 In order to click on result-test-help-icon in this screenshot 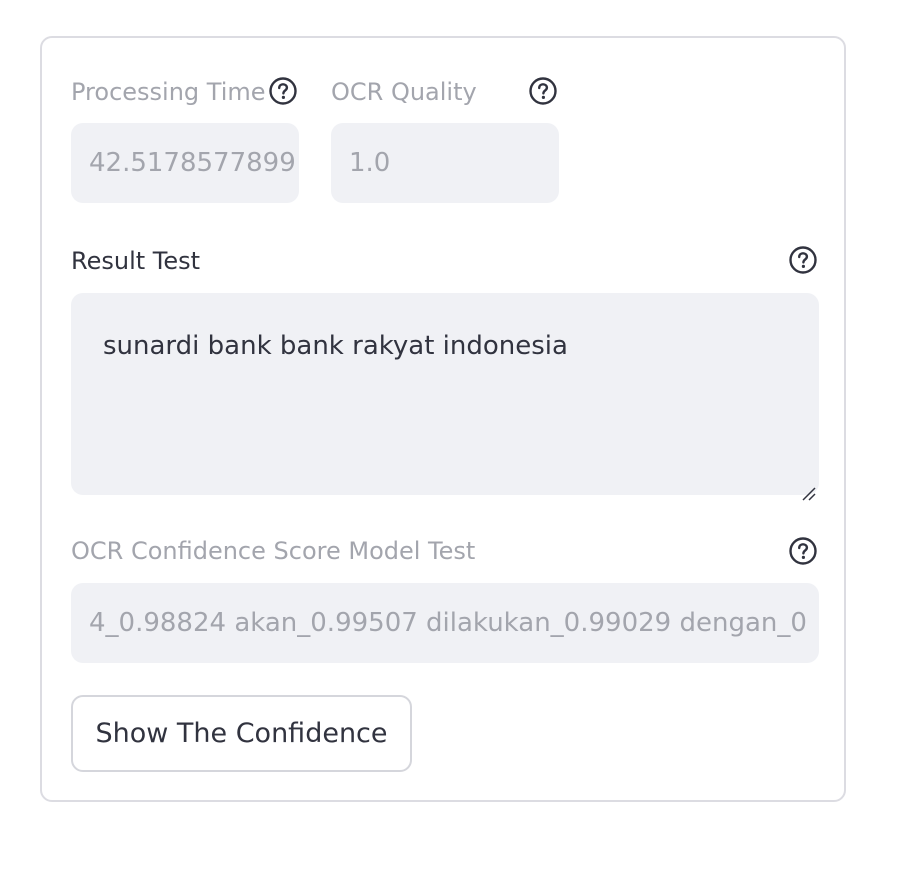, I will do `click(803, 260)`.